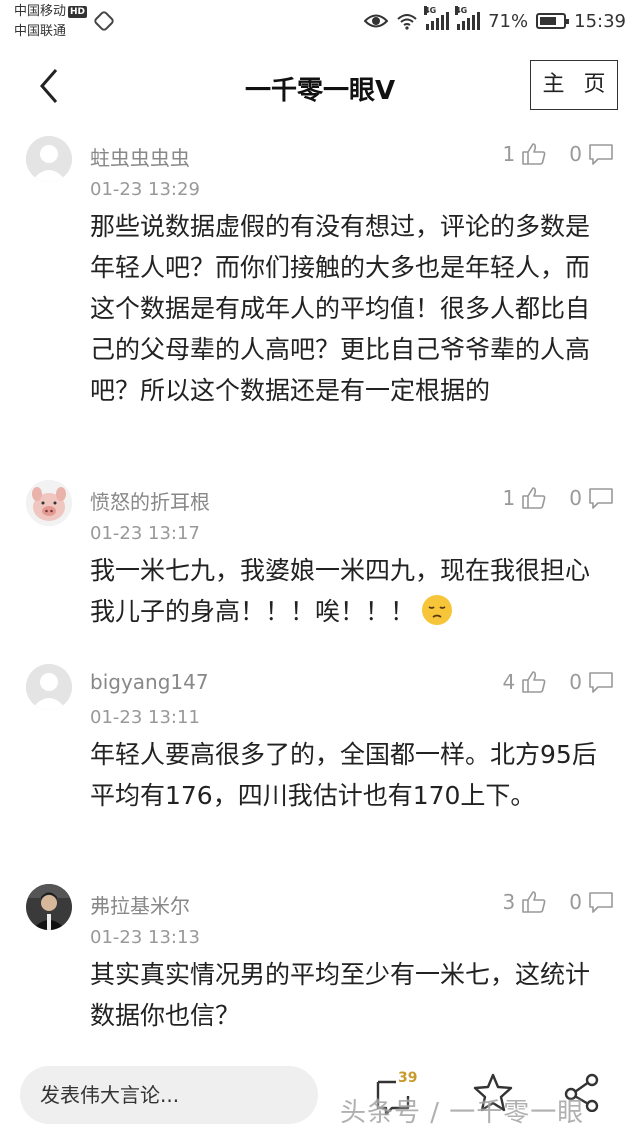  I want to click on pig-avatar-icon, so click(49, 503).